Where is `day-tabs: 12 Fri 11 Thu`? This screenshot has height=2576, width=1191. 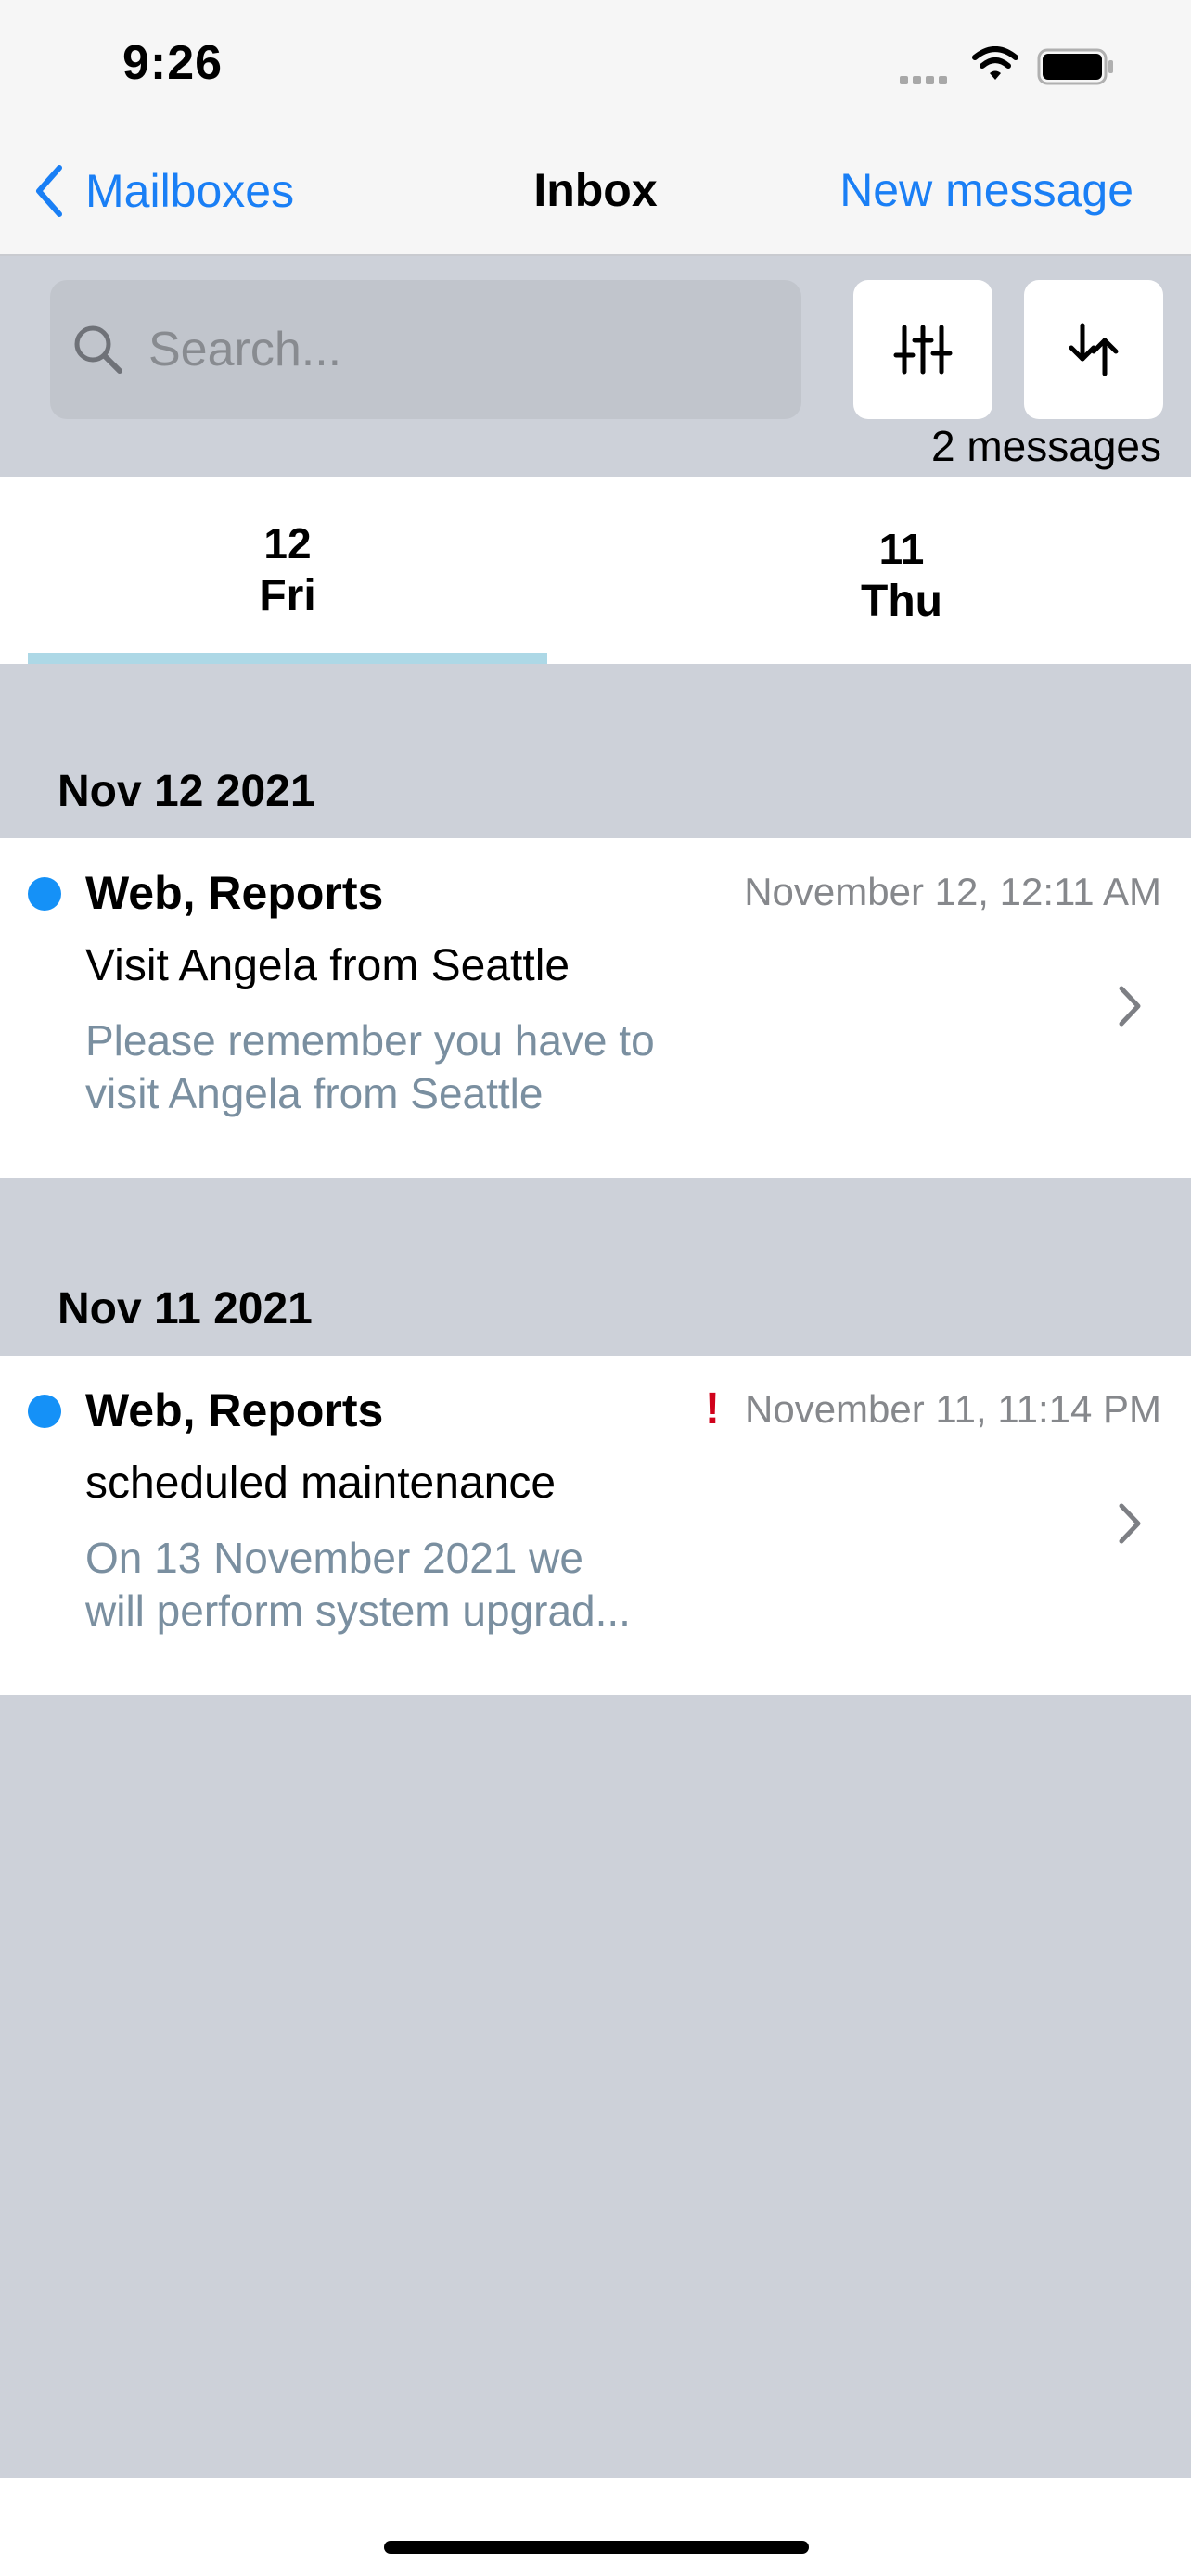
day-tabs: 12 Fri 11 Thu is located at coordinates (595, 570).